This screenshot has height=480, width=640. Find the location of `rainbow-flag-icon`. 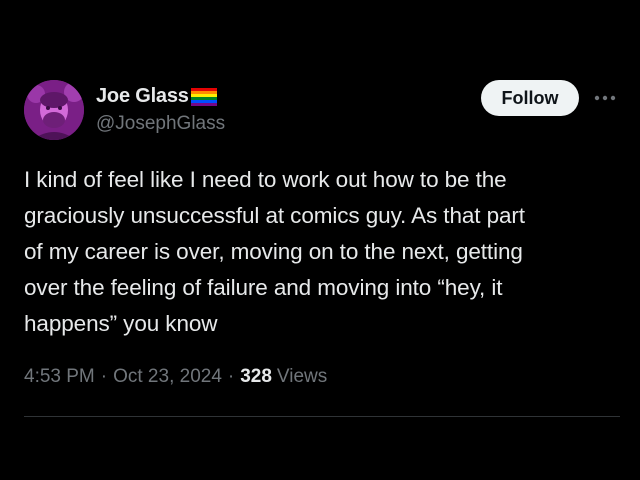

rainbow-flag-icon is located at coordinates (203, 96).